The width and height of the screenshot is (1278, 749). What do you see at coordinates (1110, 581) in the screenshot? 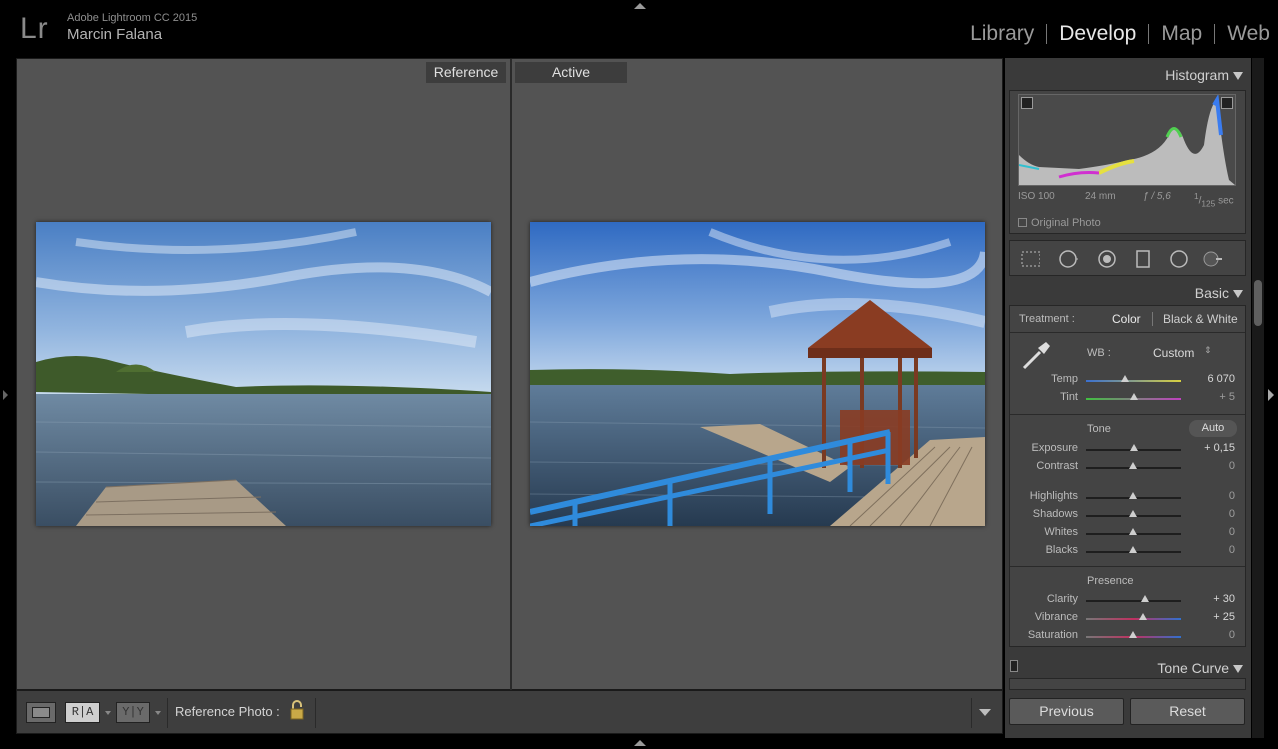
I see `presence-label: Presence` at bounding box center [1110, 581].